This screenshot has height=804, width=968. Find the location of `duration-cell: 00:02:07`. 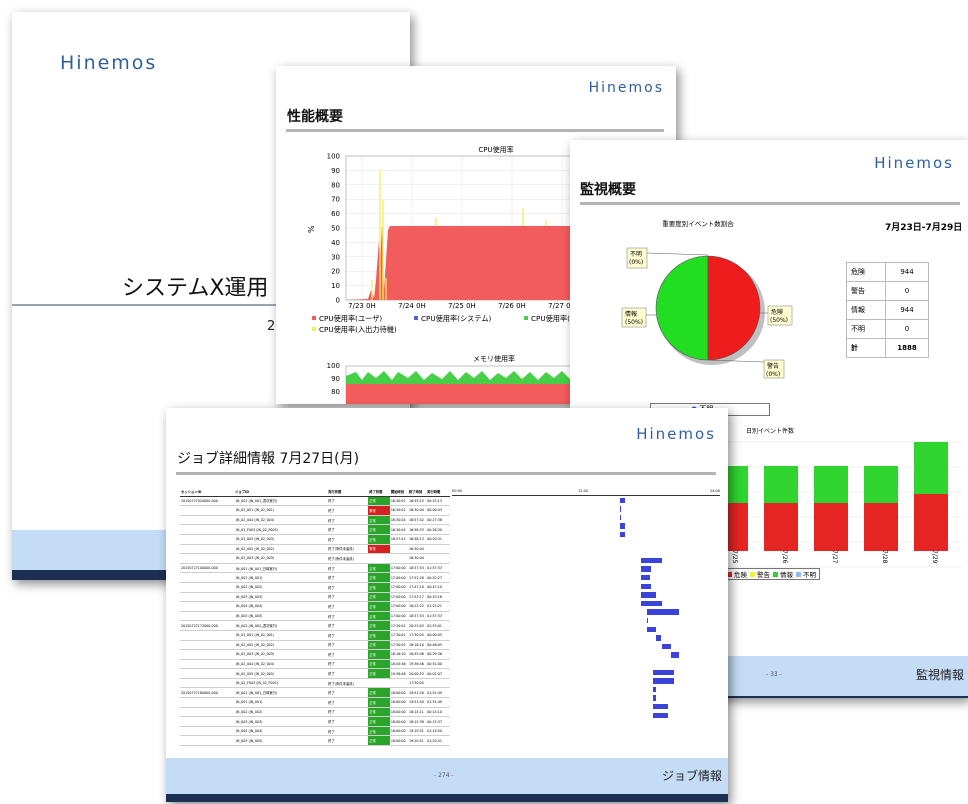

duration-cell: 00:02:07 is located at coordinates (438, 673).